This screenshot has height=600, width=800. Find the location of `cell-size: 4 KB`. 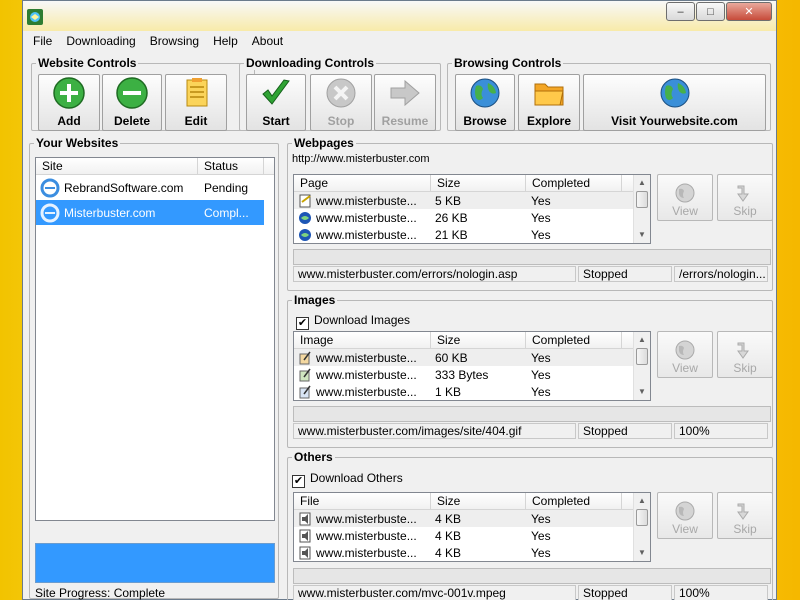

cell-size: 4 KB is located at coordinates (448, 518).